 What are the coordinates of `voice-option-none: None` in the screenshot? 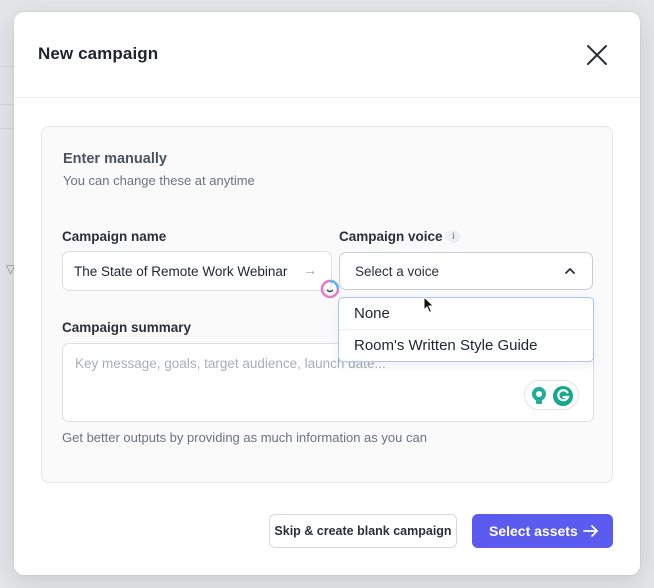 It's located at (466, 314).